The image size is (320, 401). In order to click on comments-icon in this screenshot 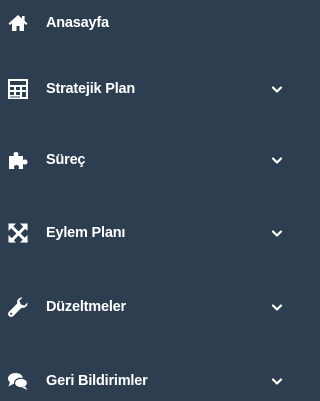, I will do `click(18, 381)`.